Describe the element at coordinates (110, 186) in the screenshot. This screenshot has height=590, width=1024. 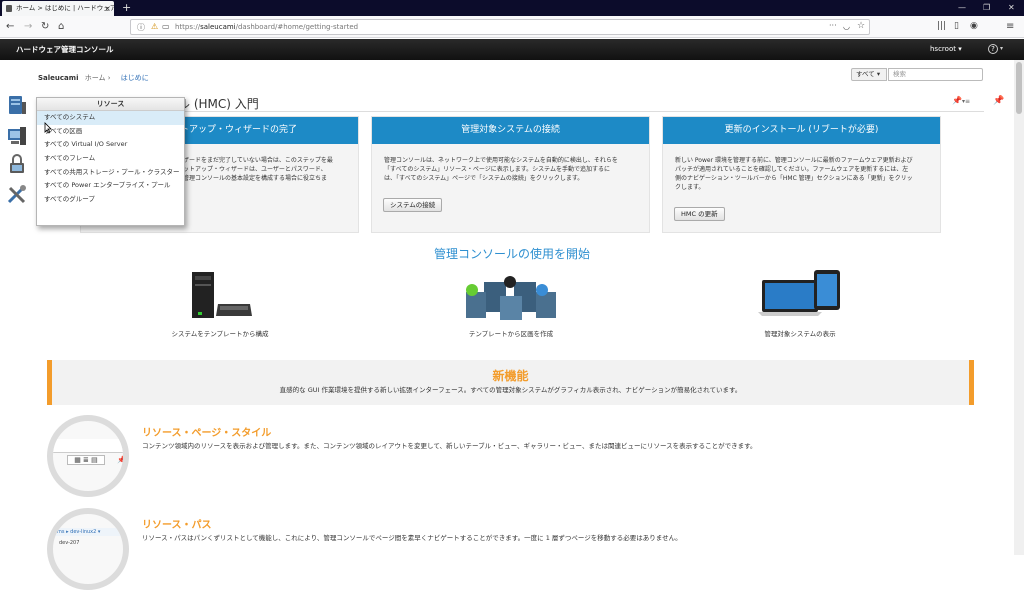
I see `menu-item-all-power-pools: すべての Power エンタープライズ・プール` at that location.